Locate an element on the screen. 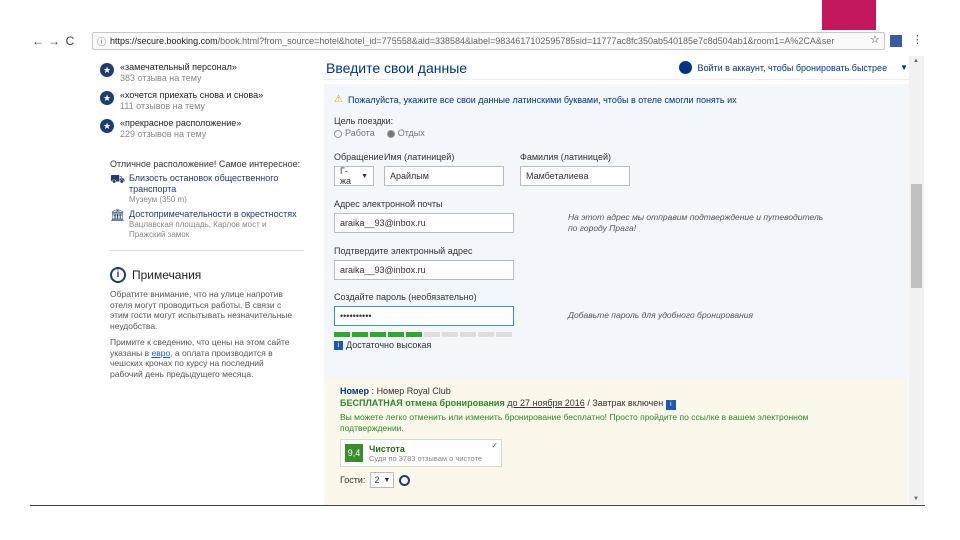 The height and width of the screenshot is (540, 960). guests-label: Гости: is located at coordinates (353, 480).